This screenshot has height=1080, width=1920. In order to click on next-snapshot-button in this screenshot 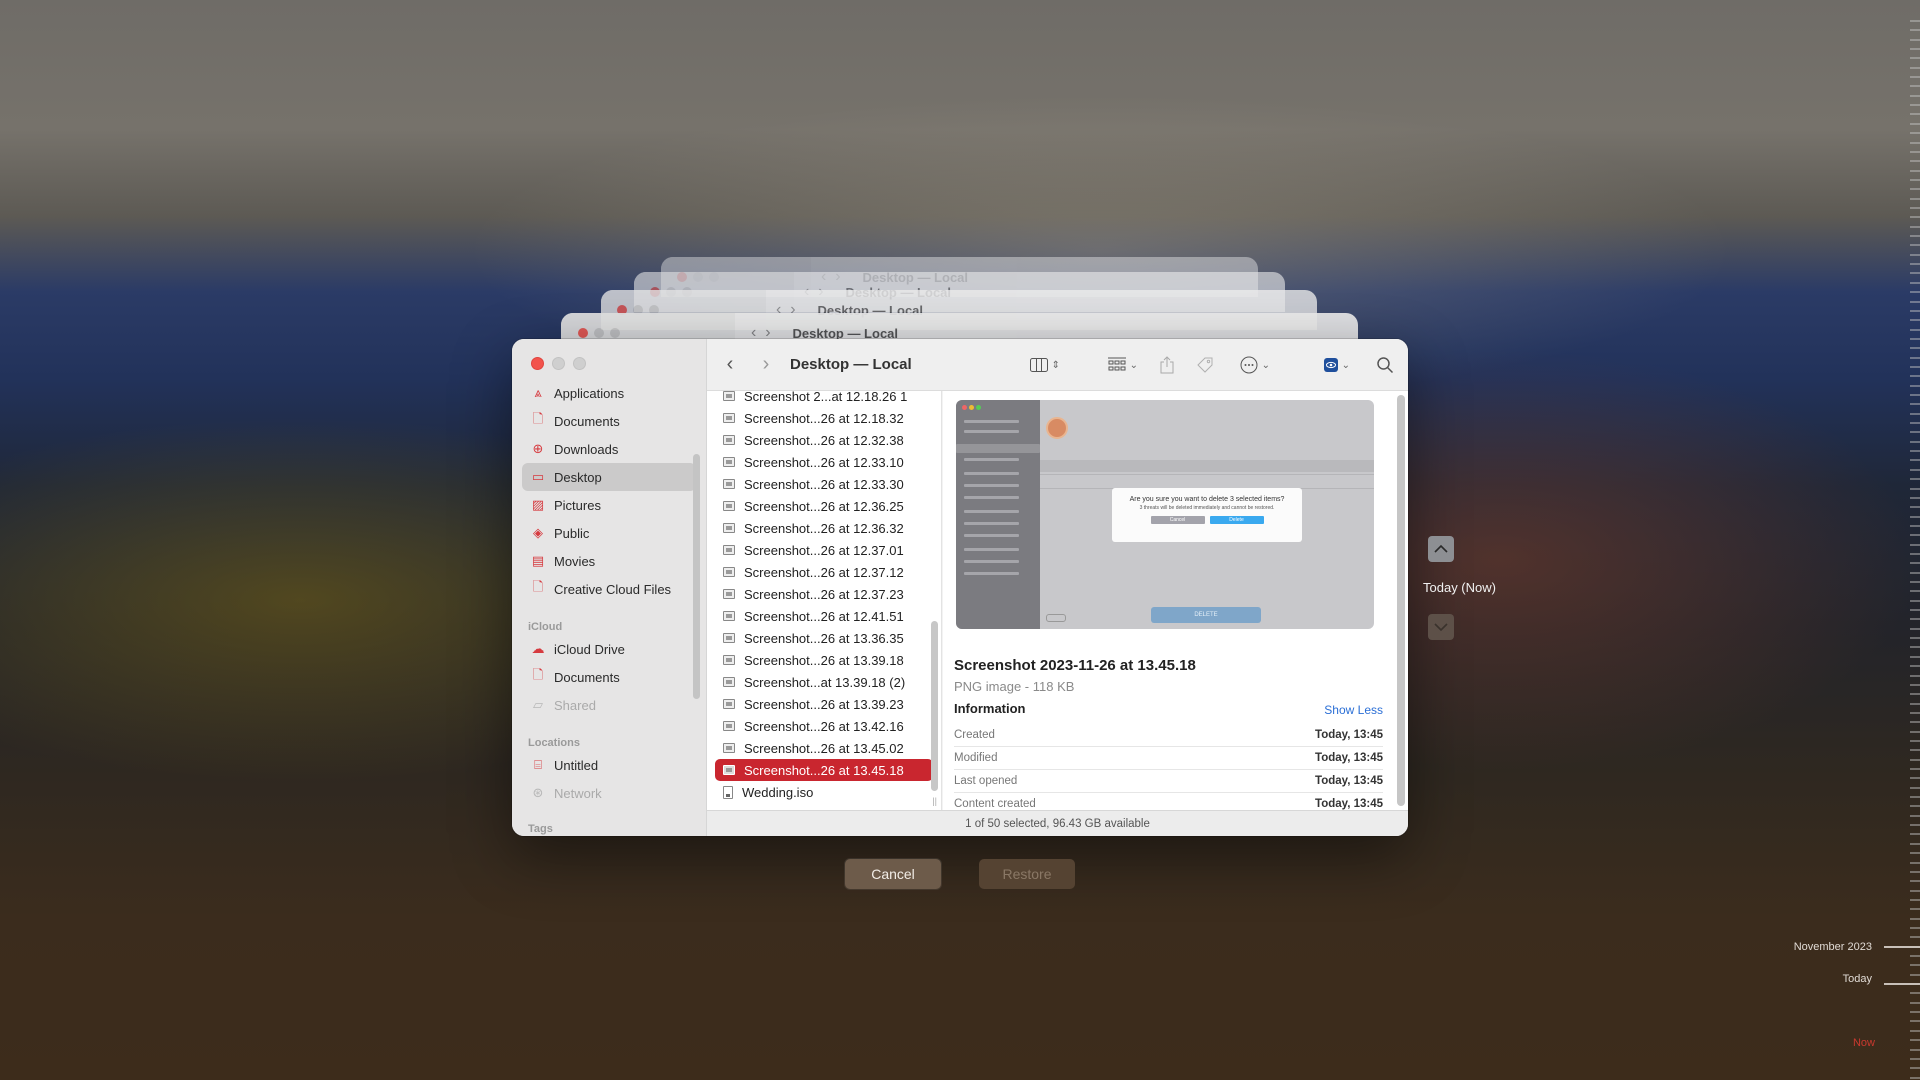, I will do `click(1441, 627)`.